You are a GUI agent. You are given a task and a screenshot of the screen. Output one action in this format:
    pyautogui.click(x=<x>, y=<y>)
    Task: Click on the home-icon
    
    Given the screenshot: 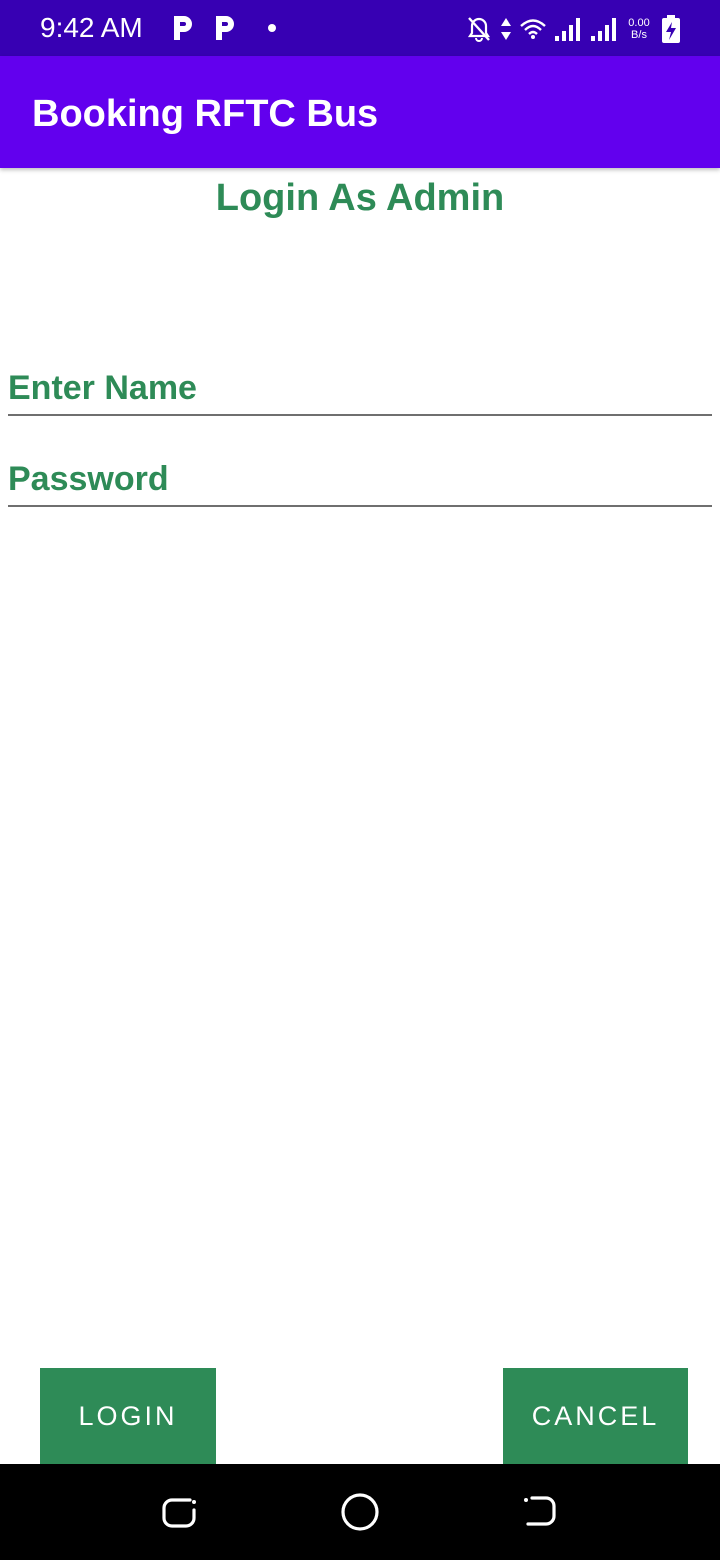 What is the action you would take?
    pyautogui.click(x=360, y=1512)
    